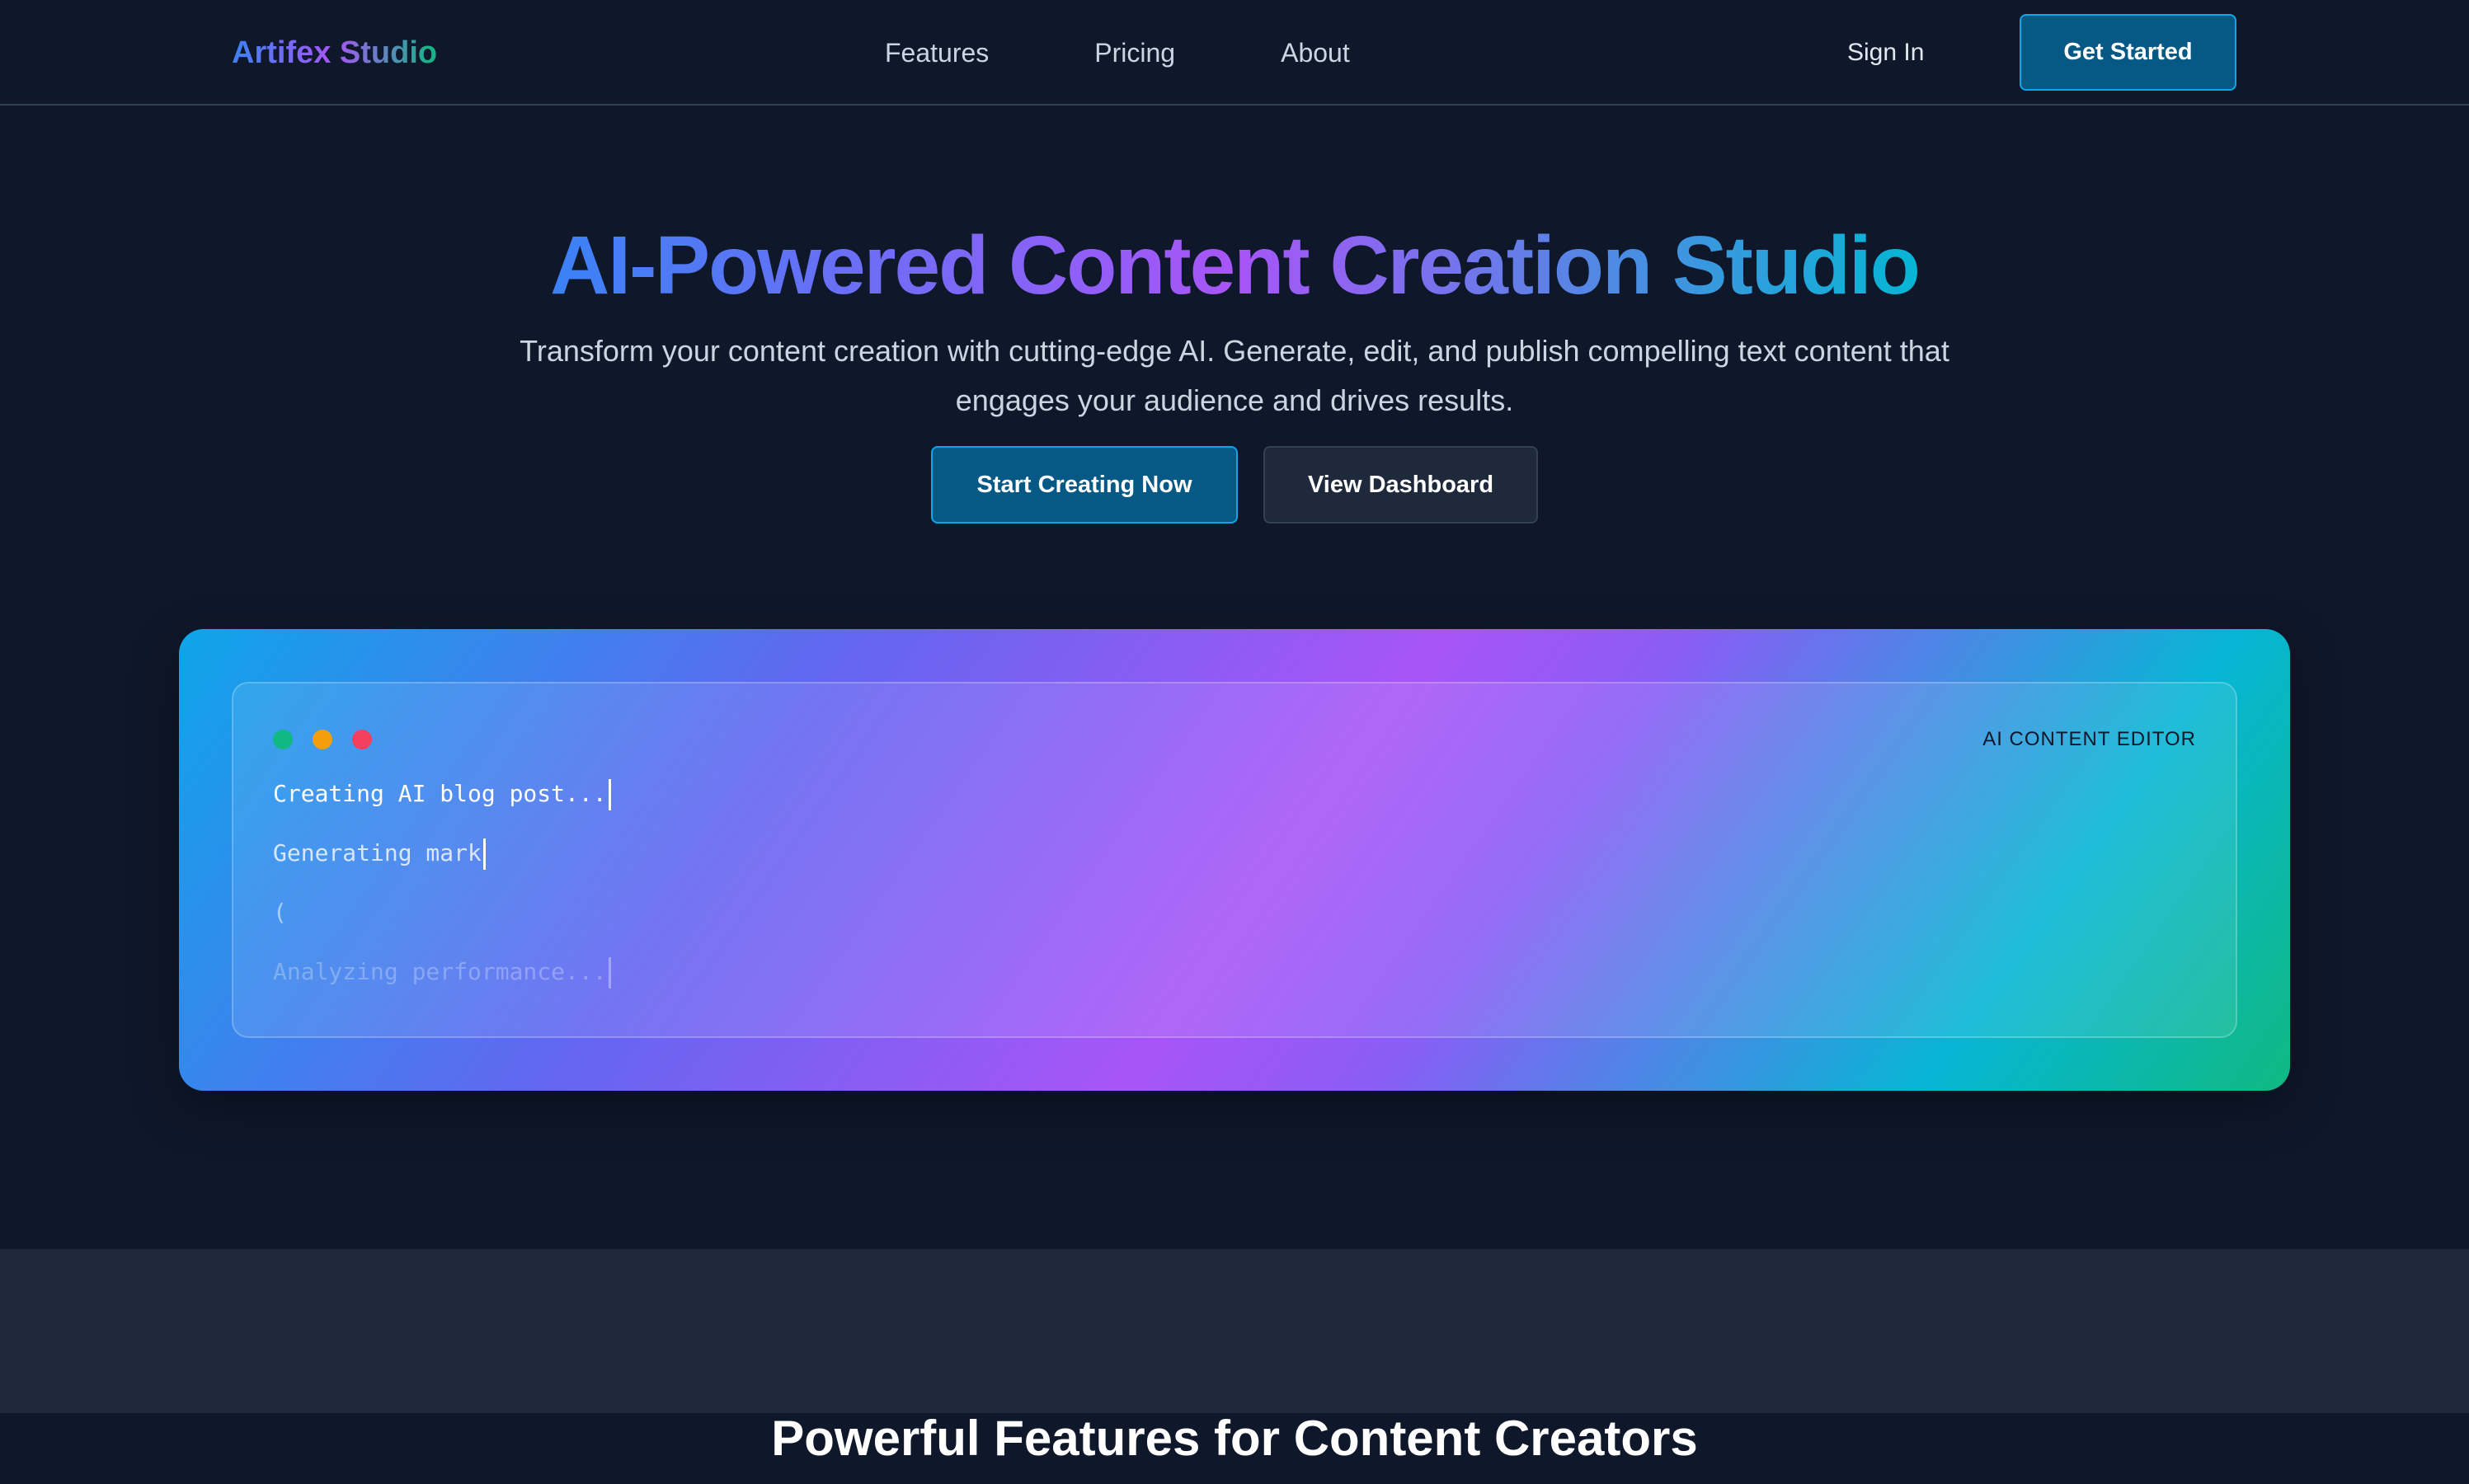 Image resolution: width=2469 pixels, height=1484 pixels. I want to click on editor-line: Generating mark, so click(379, 853).